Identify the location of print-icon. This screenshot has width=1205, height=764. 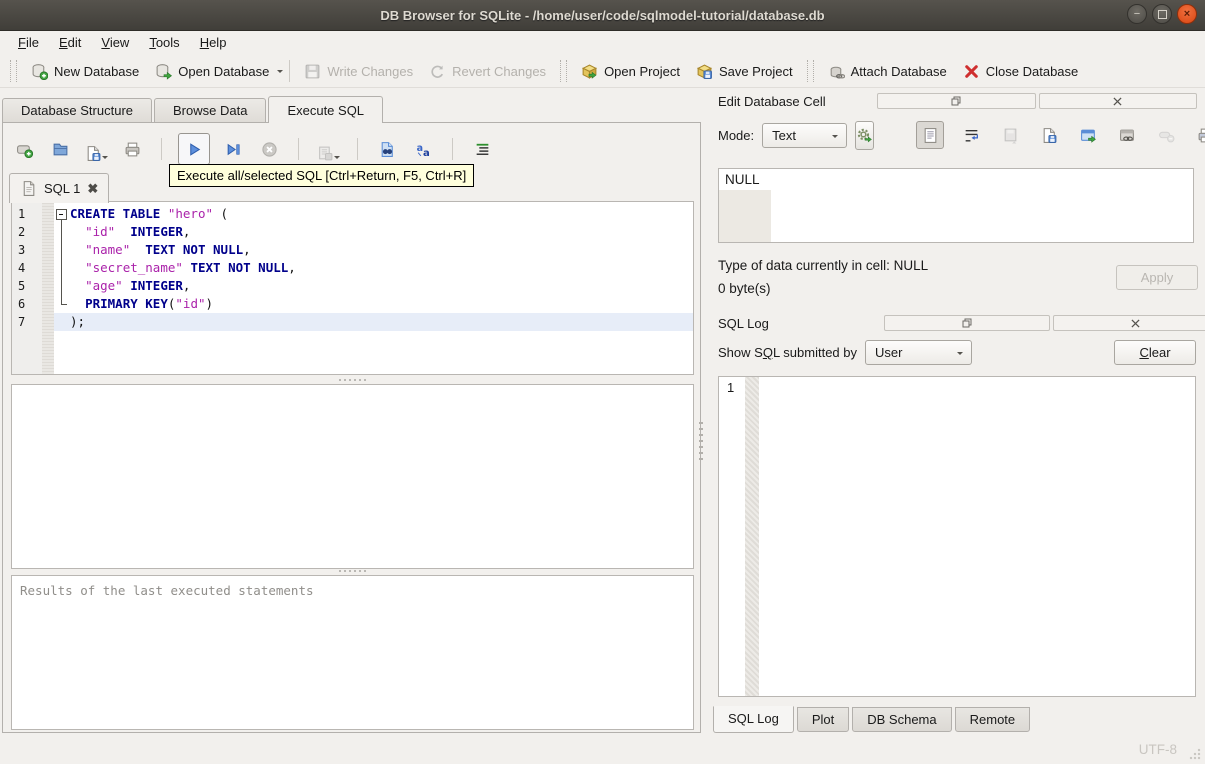
(132, 149).